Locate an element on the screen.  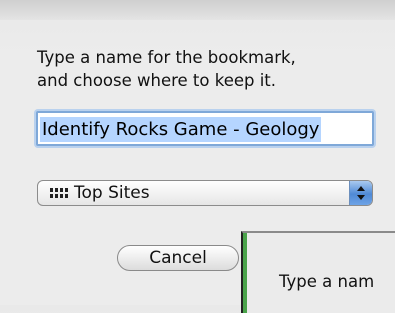
popup-arrows-icon is located at coordinates (360, 193).